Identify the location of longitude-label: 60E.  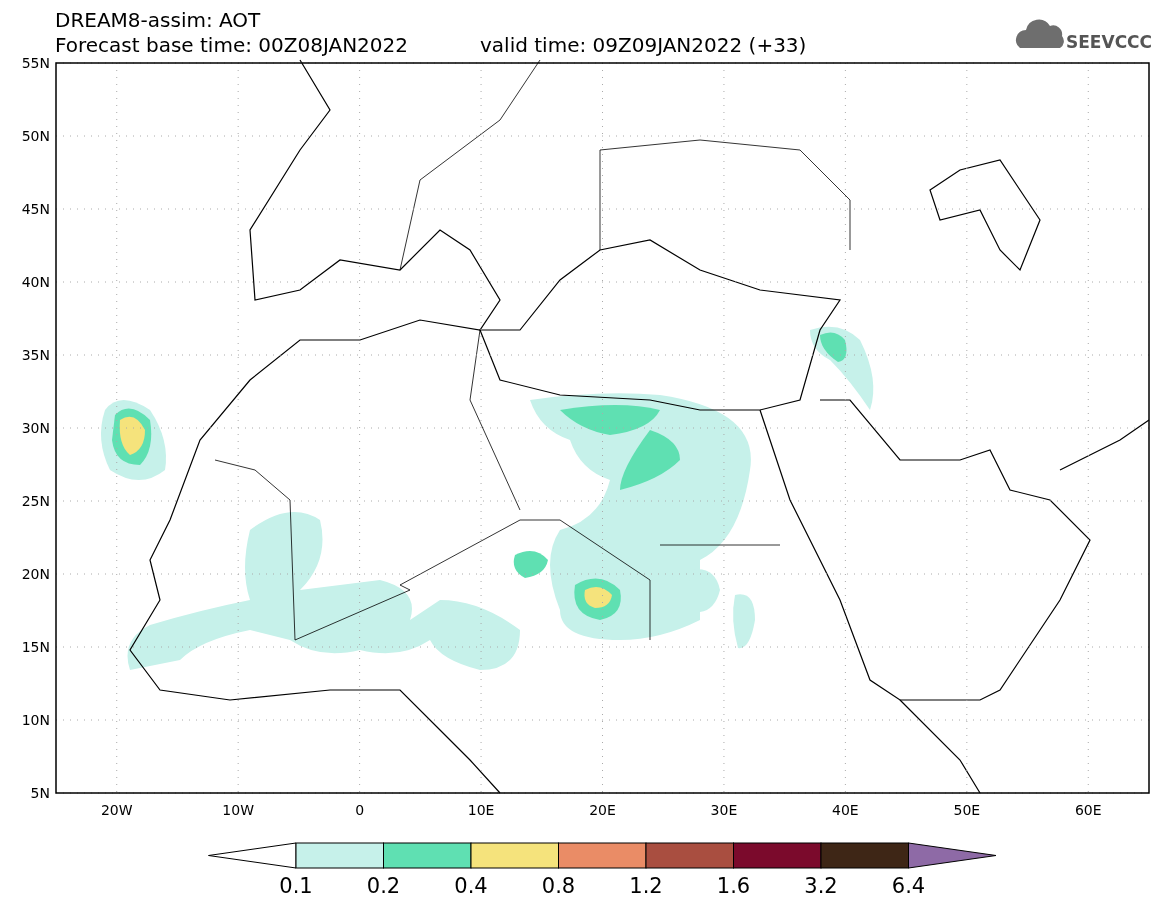
(1088, 810).